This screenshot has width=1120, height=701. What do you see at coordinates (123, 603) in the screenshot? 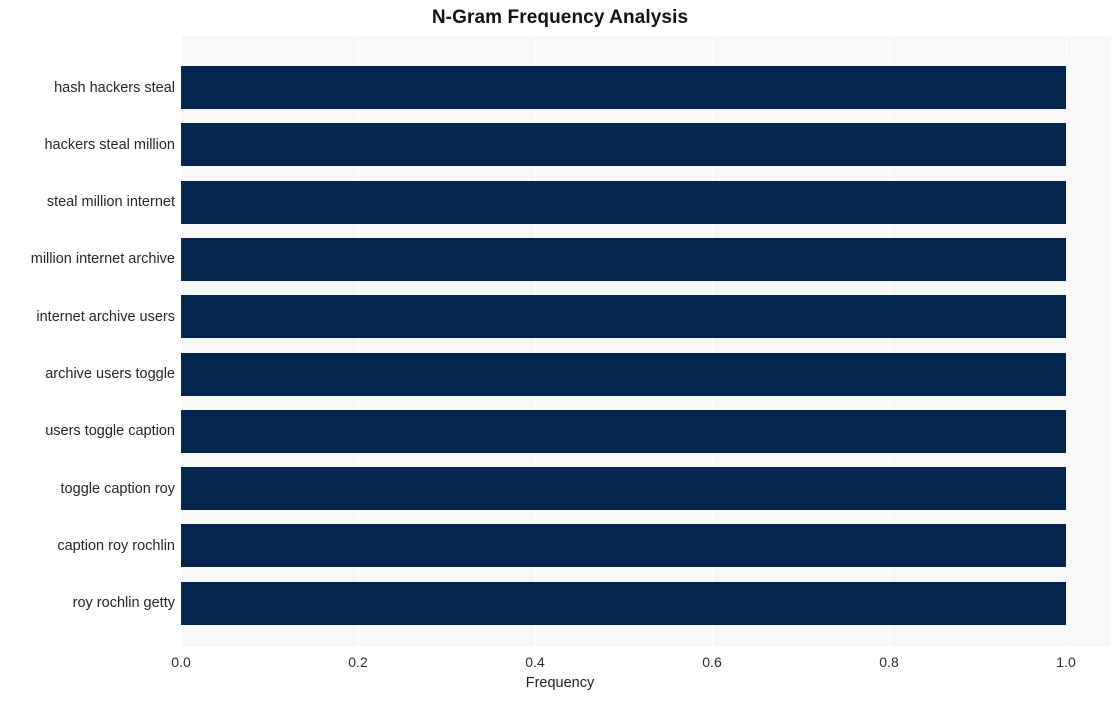
I see `y-axis-tick-label: roy rochlin getty` at bounding box center [123, 603].